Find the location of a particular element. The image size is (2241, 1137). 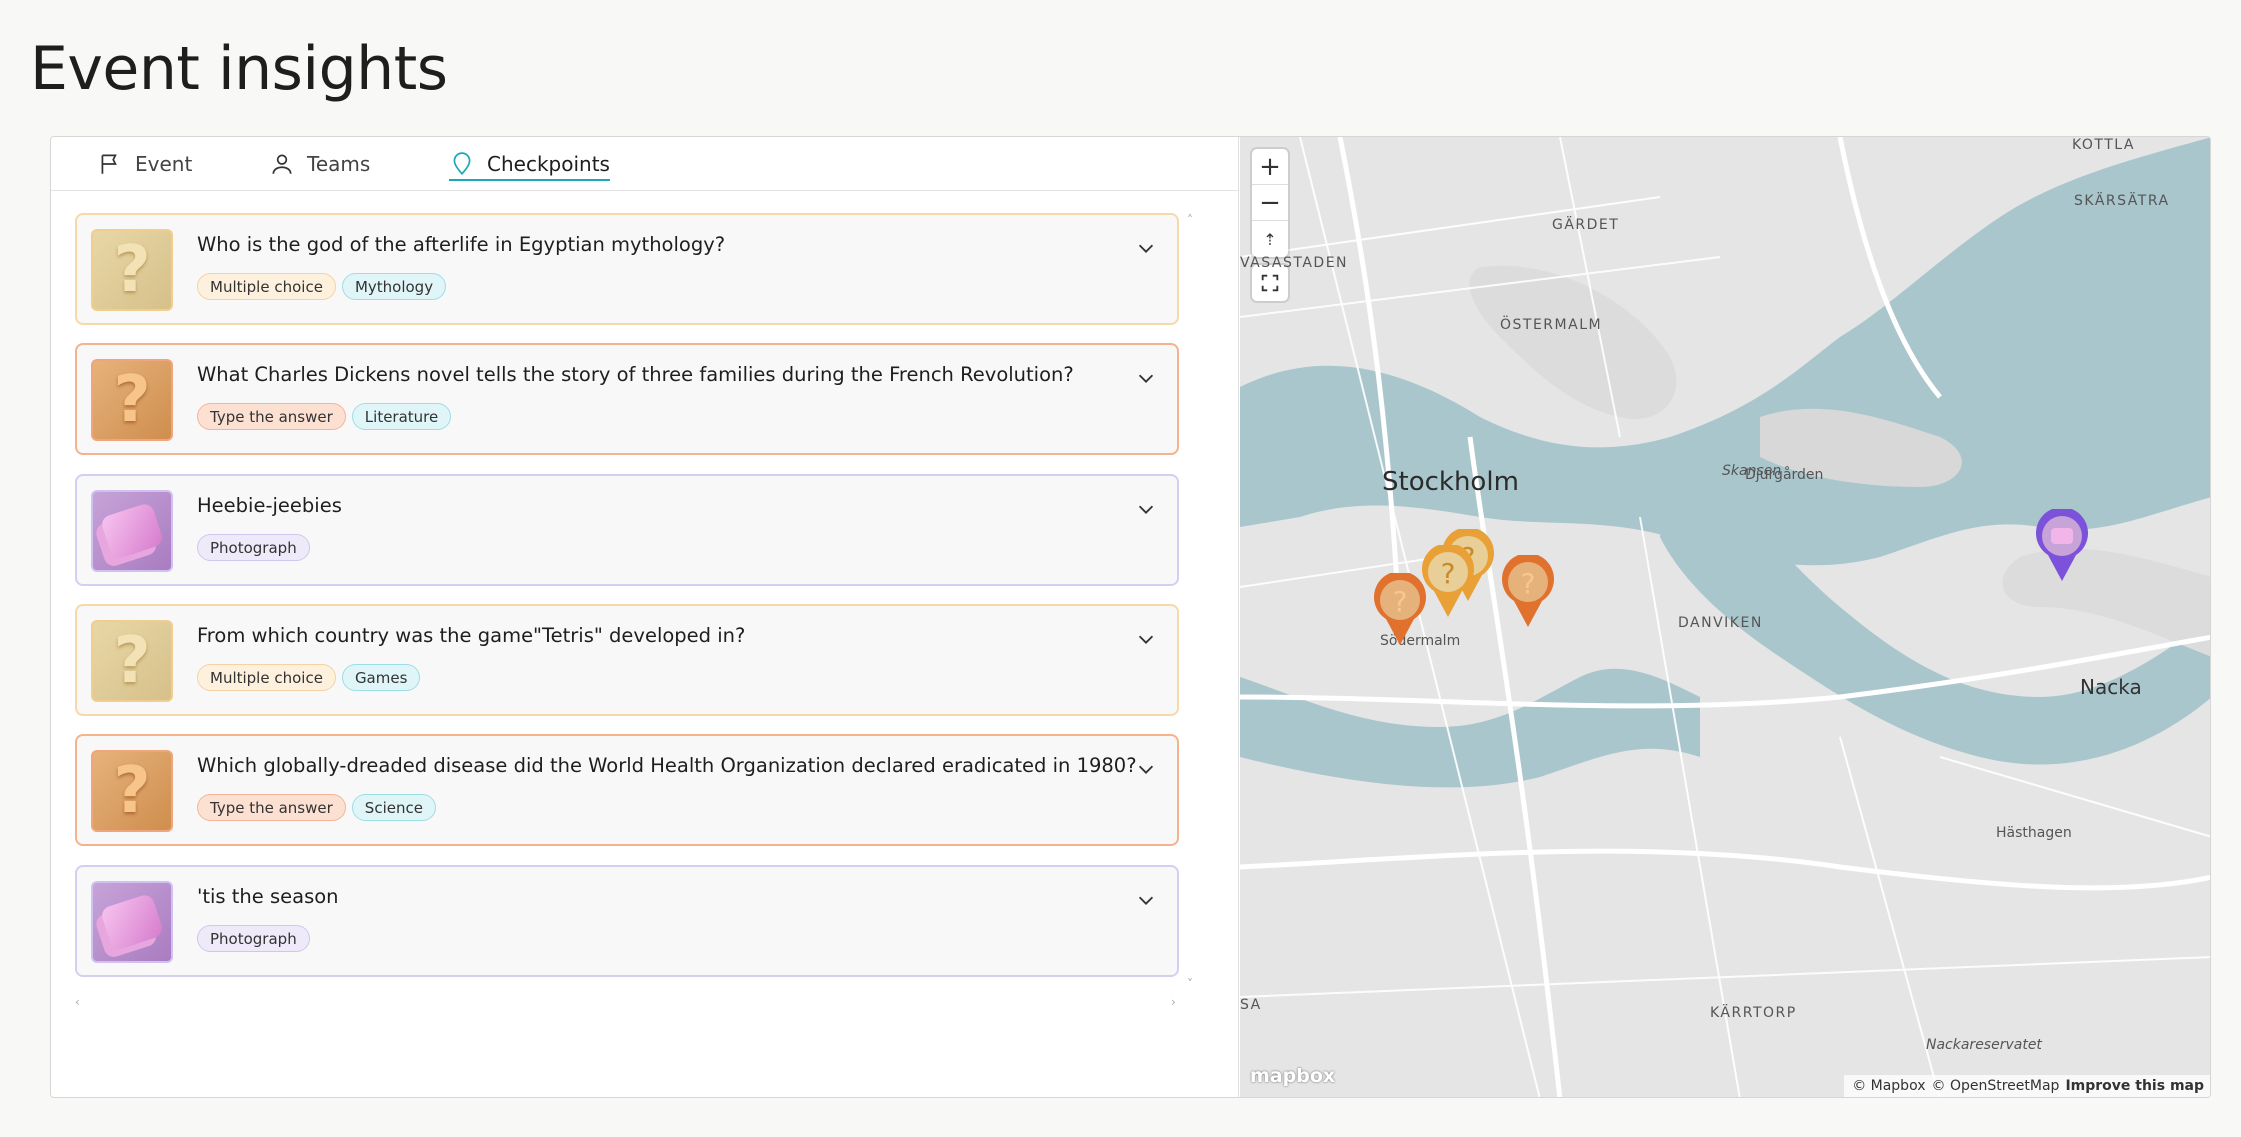

category-badge: Science is located at coordinates (393, 807).